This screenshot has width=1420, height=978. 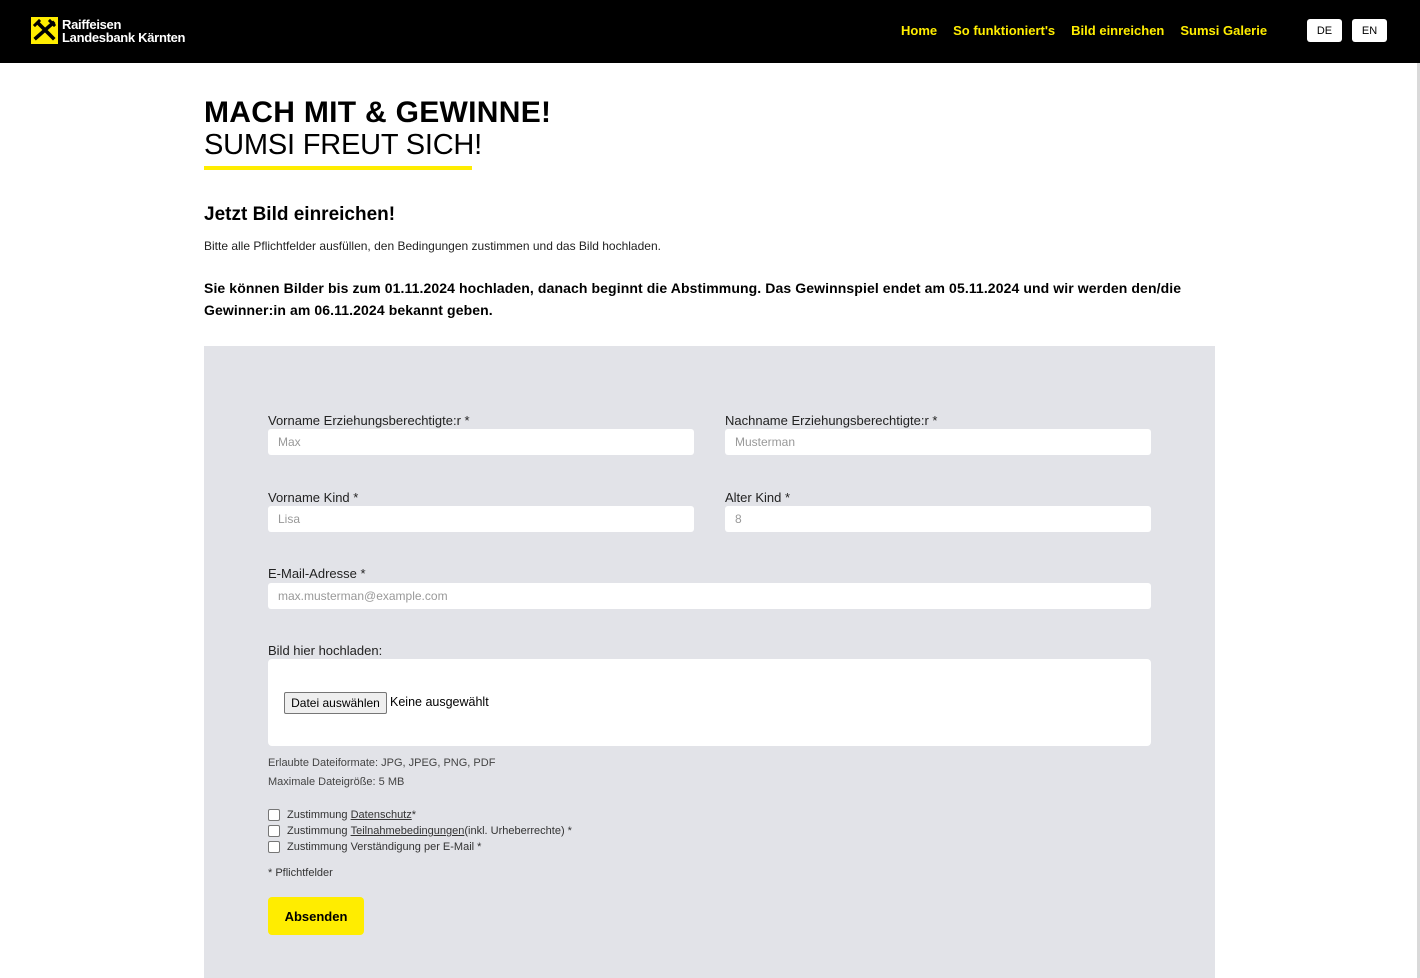 What do you see at coordinates (317, 831) in the screenshot?
I see `consent-terms-prefix: Zustimmung` at bounding box center [317, 831].